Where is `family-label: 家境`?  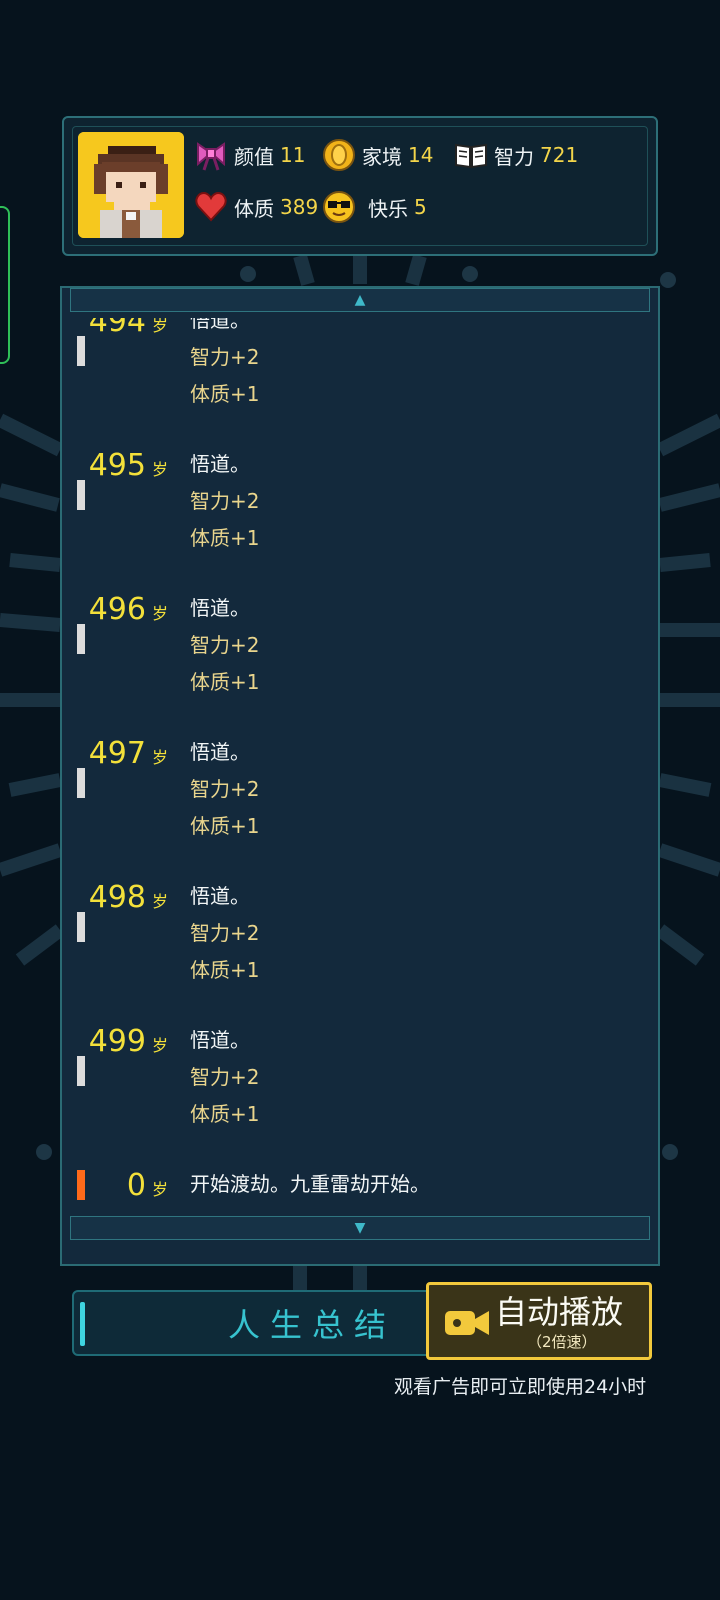
family-label: 家境 is located at coordinates (382, 156).